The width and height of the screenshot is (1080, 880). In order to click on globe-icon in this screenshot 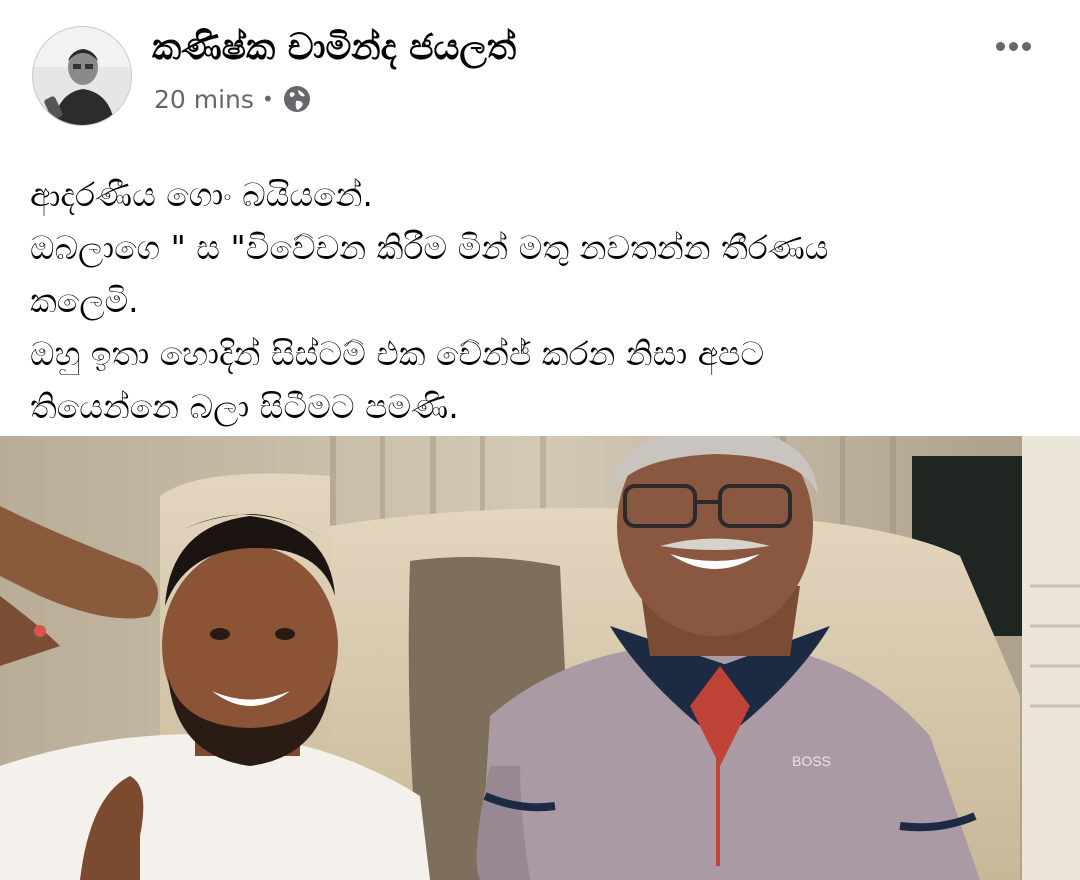, I will do `click(297, 99)`.